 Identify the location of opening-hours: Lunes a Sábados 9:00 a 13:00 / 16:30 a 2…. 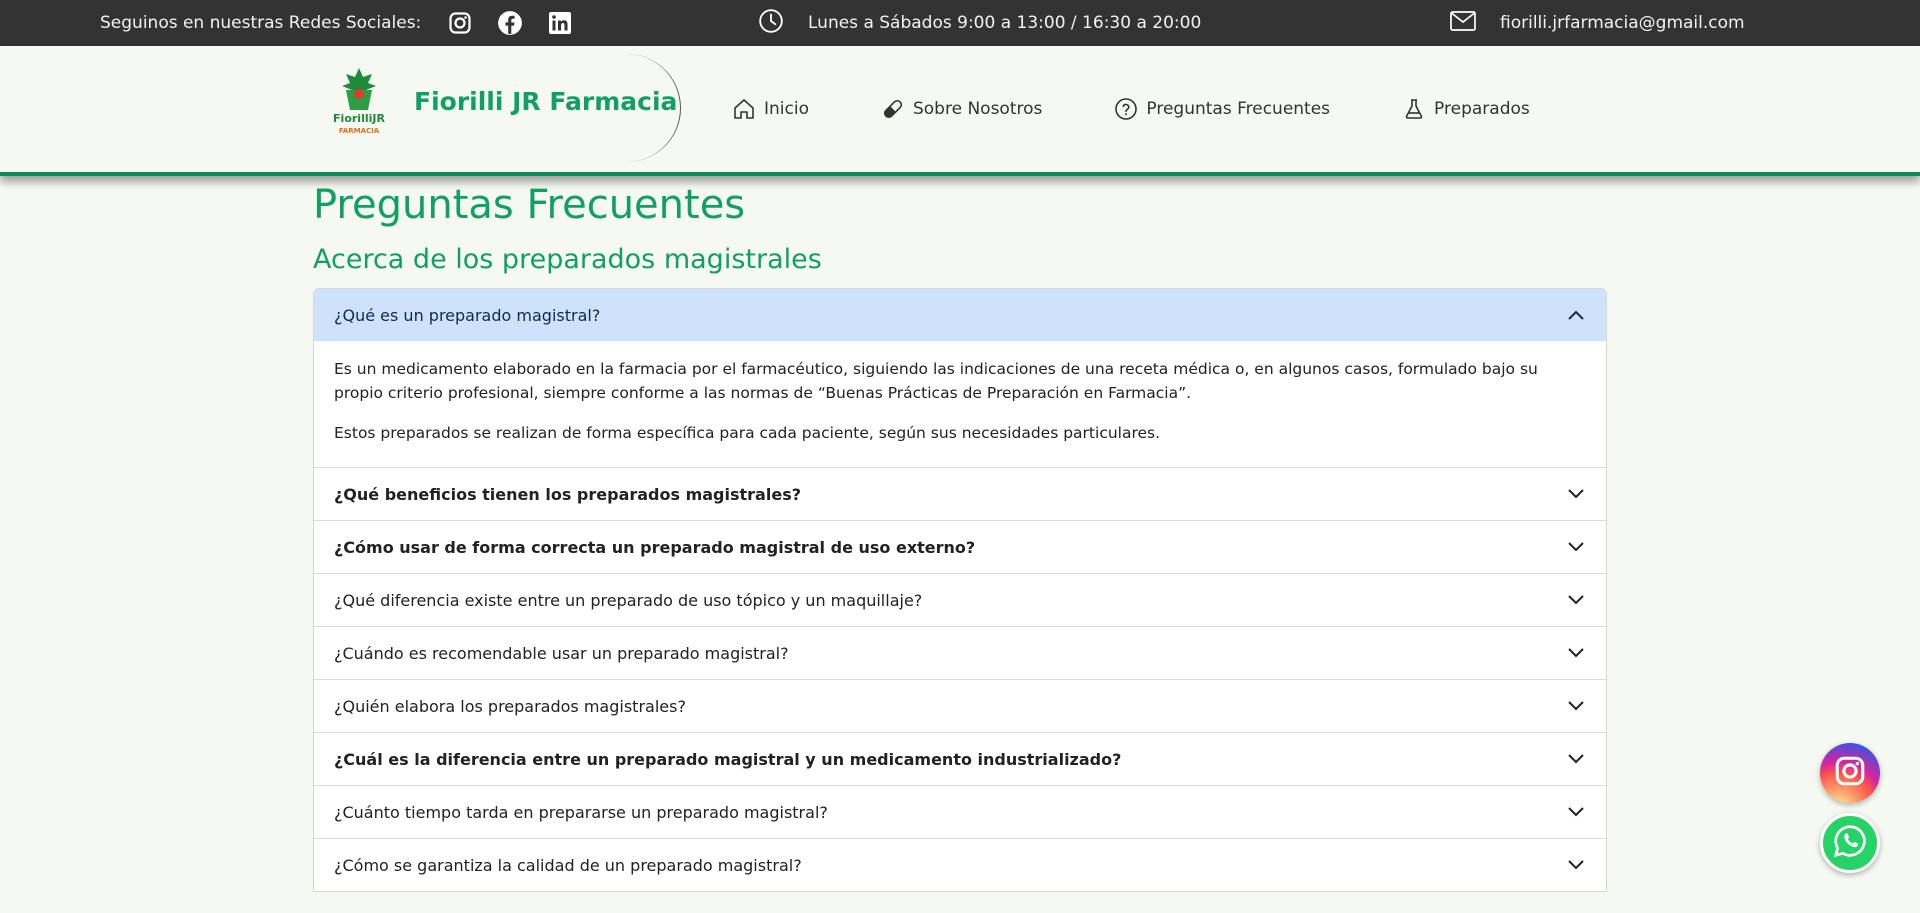
(979, 23).